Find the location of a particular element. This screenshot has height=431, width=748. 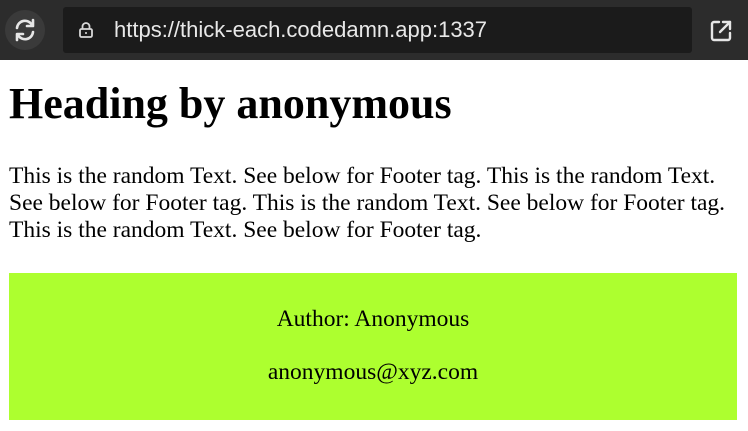

external-link-icon is located at coordinates (721, 31).